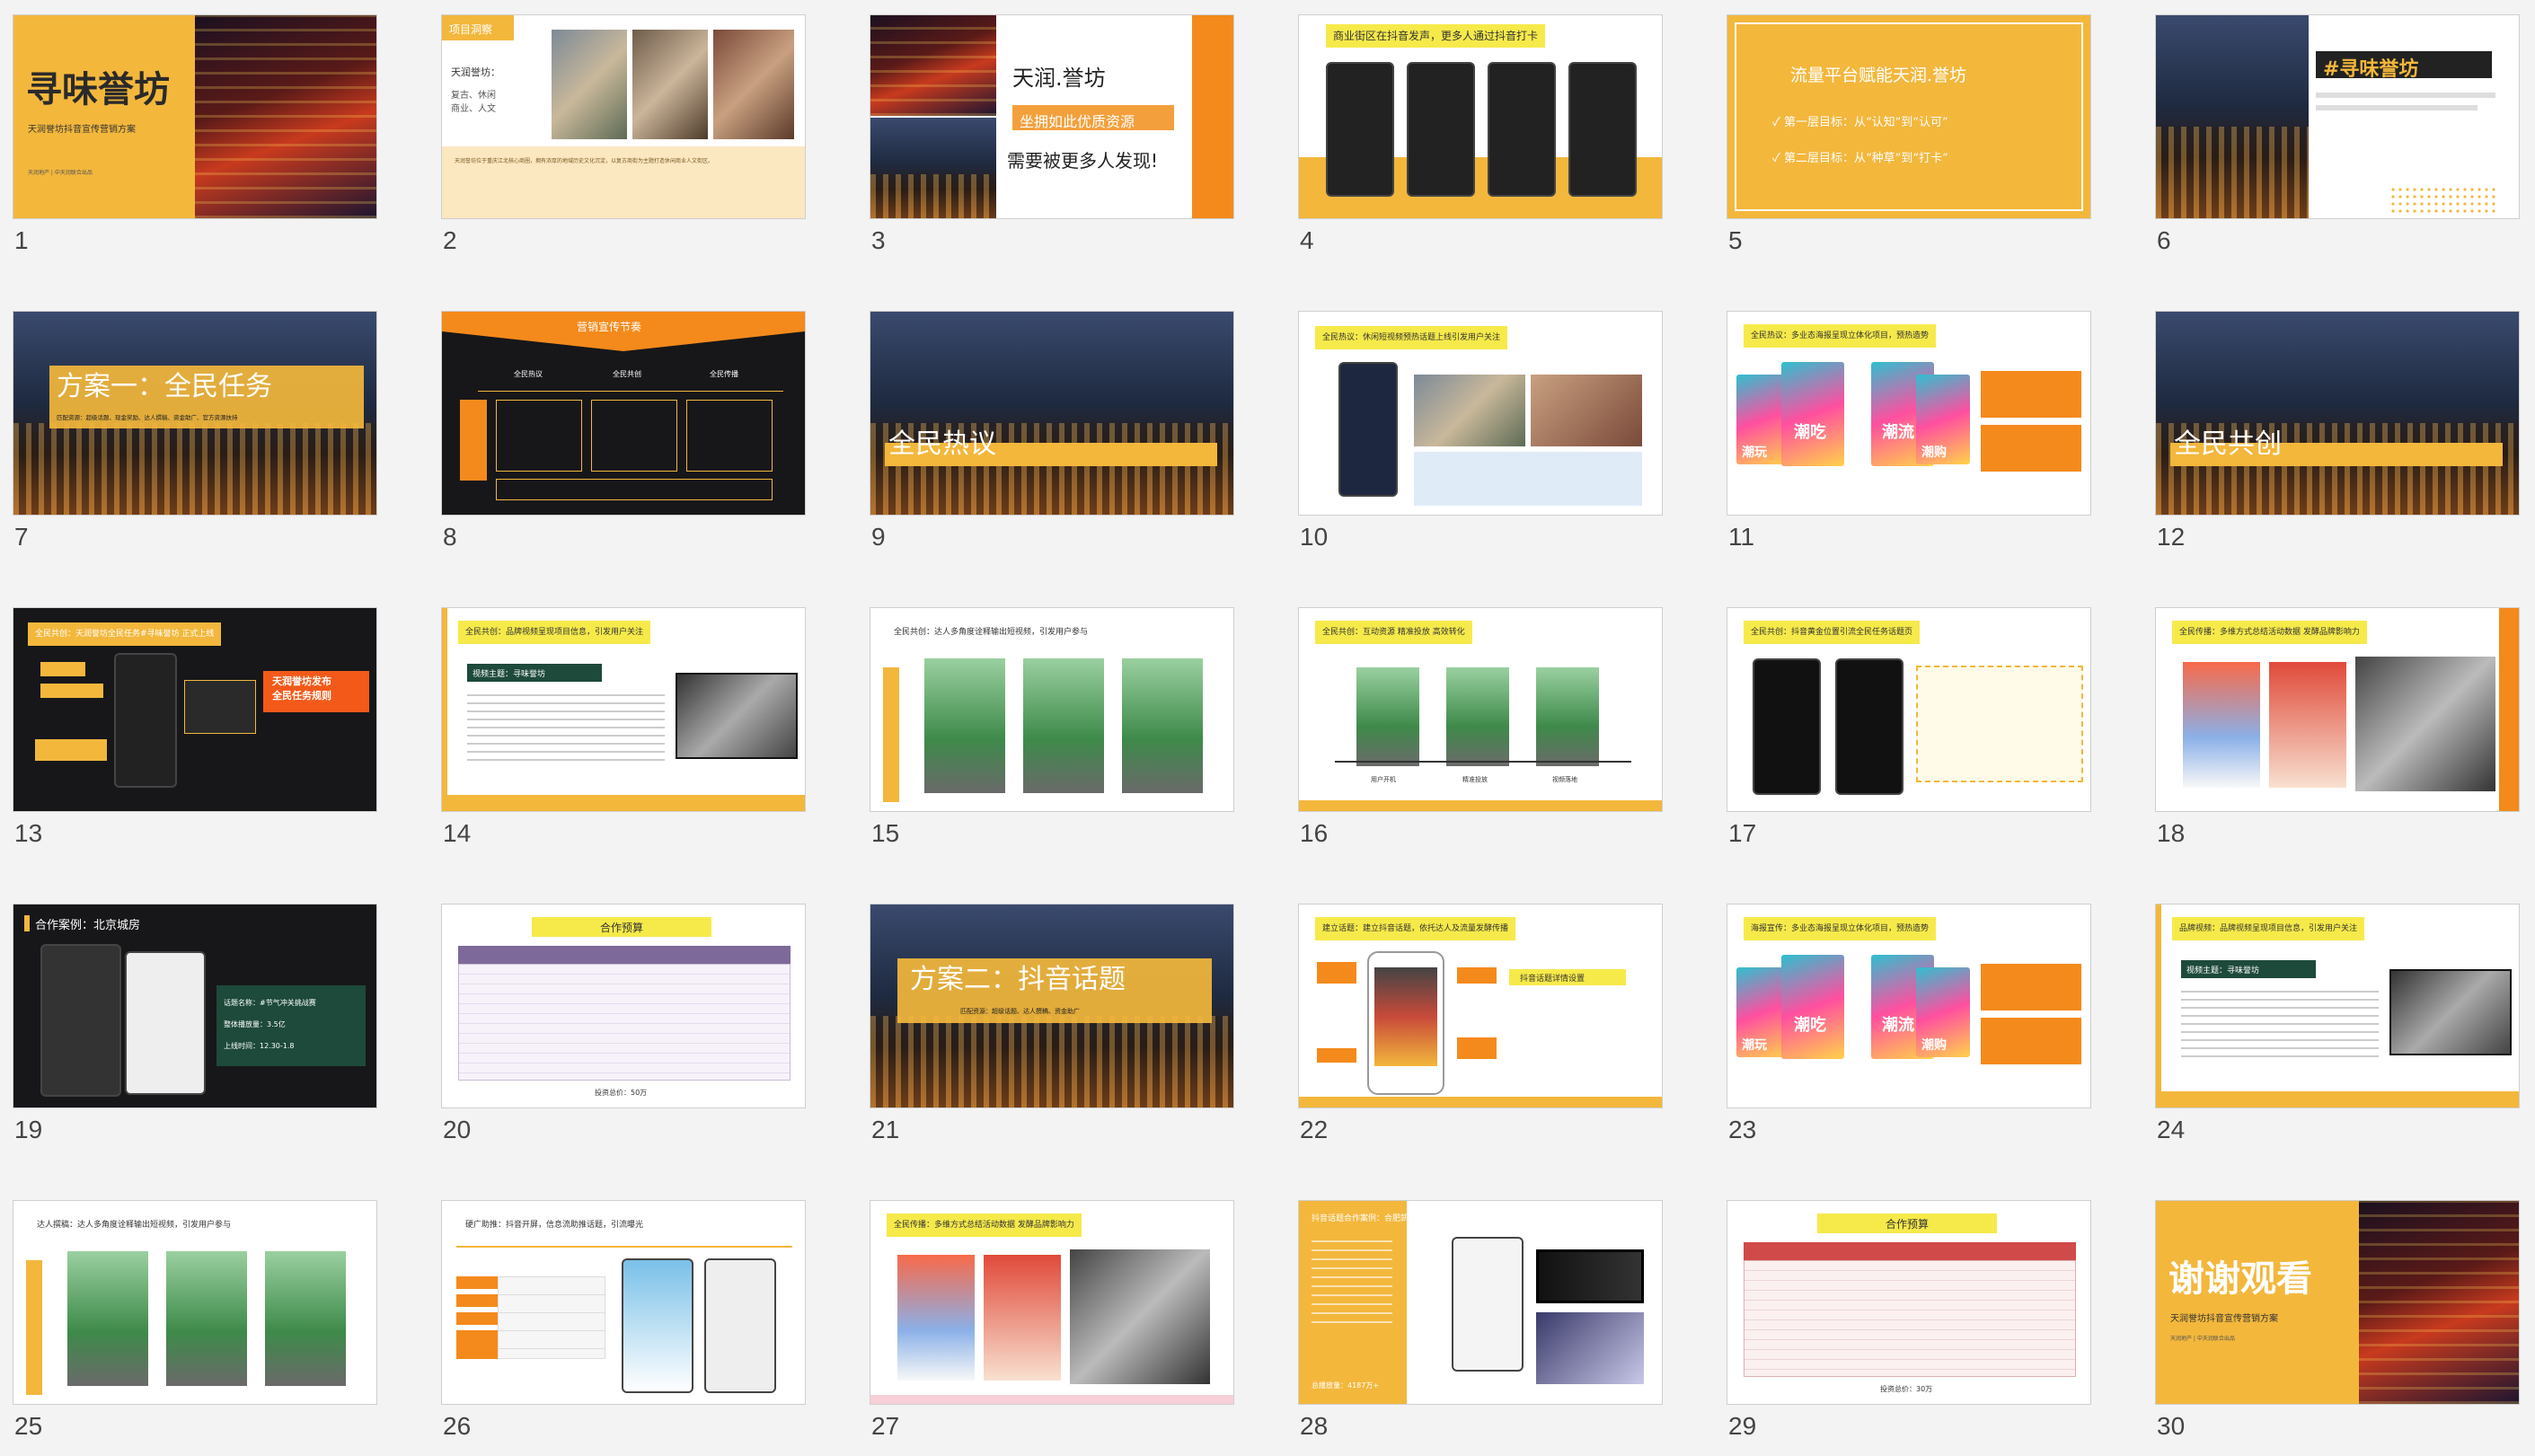  Describe the element at coordinates (1480, 134) in the screenshot. I see `slide-thumbnail-4: 商业街区在抖音发声，更多人通过抖音打卡 4` at that location.